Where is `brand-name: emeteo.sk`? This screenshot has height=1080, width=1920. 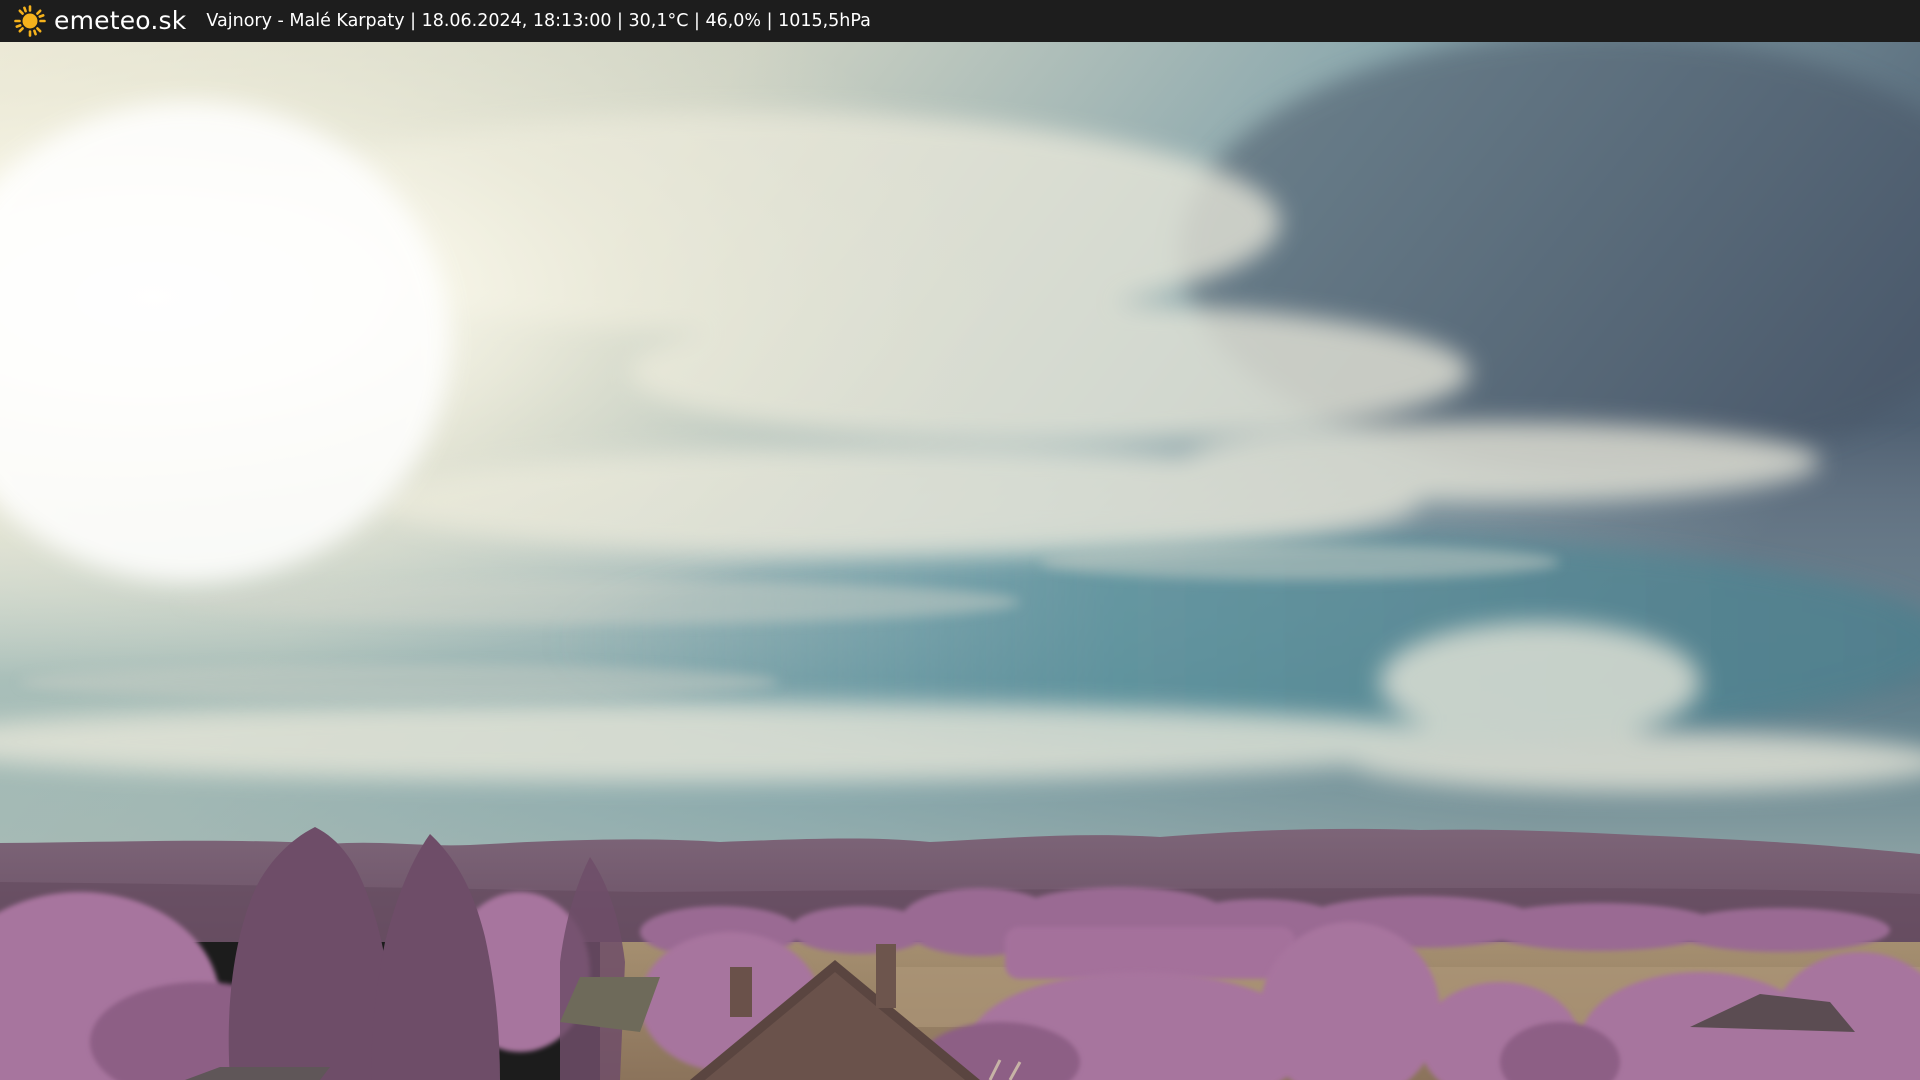
brand-name: emeteo.sk is located at coordinates (120, 20).